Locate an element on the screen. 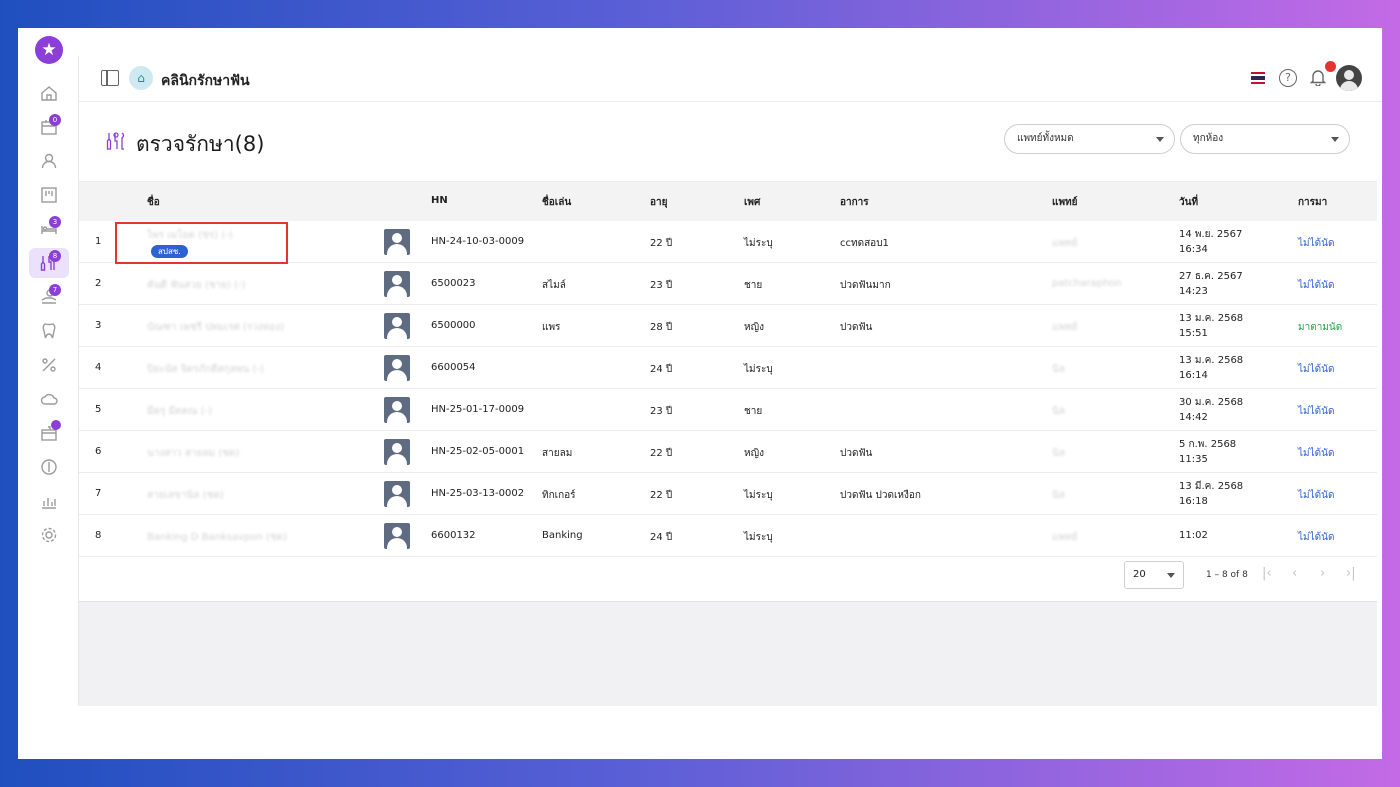  toggle-sidebar-icon is located at coordinates (110, 78).